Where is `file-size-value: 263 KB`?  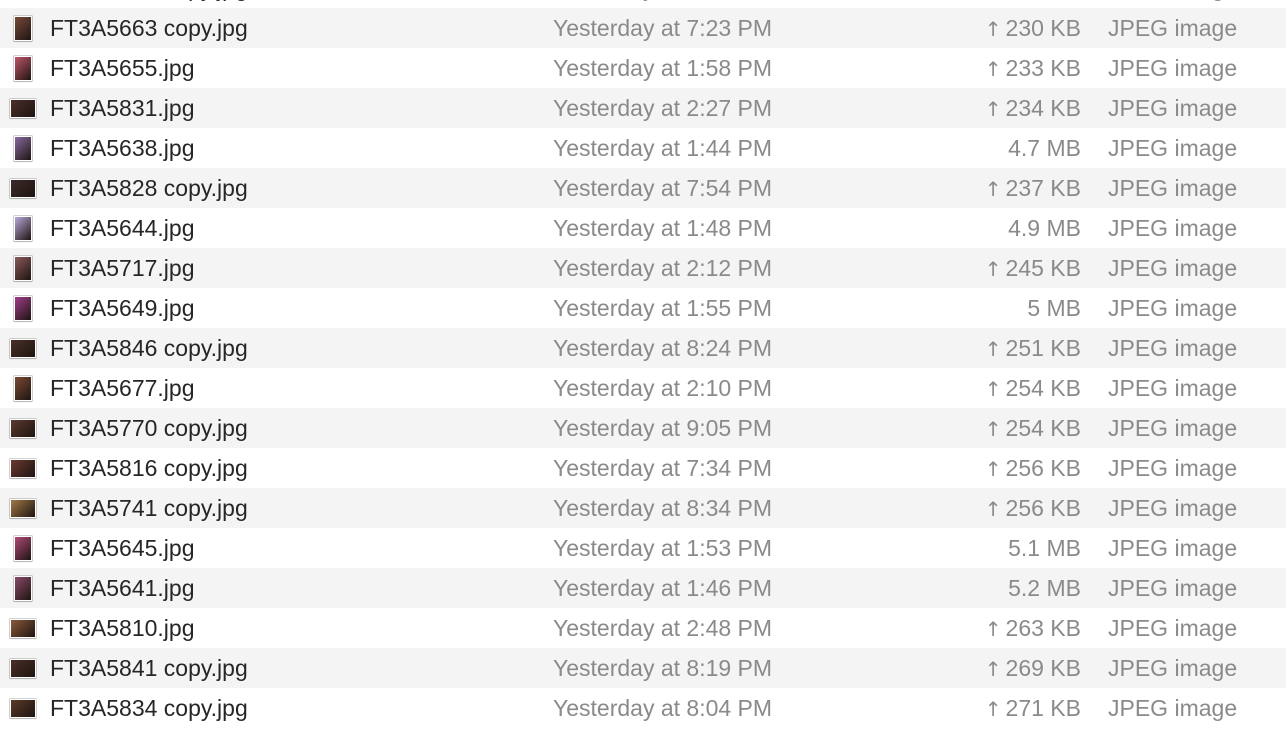 file-size-value: 263 KB is located at coordinates (1043, 628).